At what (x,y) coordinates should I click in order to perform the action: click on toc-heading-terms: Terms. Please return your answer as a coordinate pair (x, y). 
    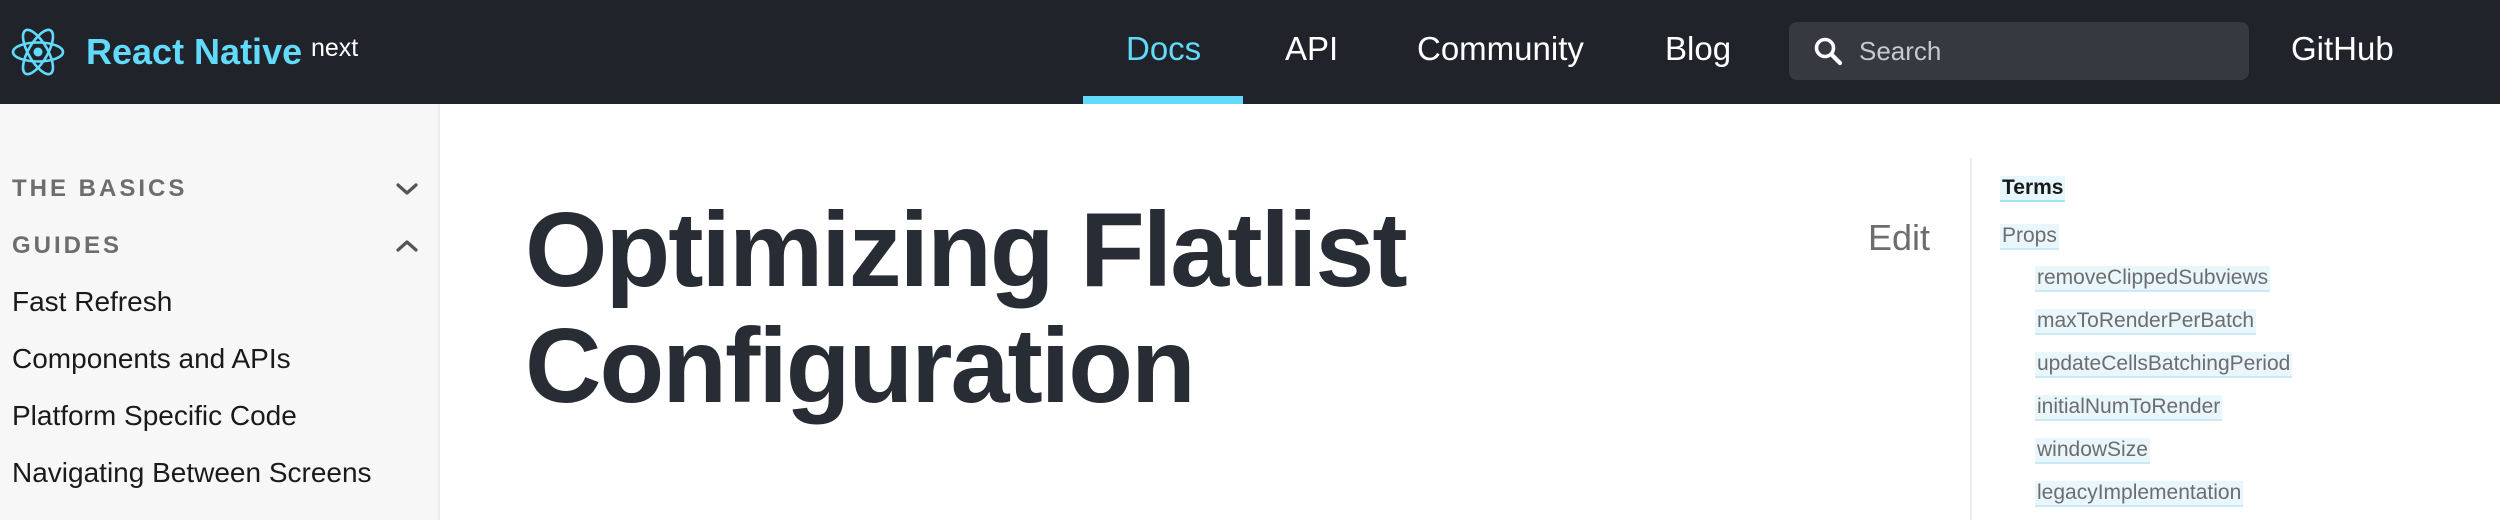
    Looking at the image, I should click on (2033, 189).